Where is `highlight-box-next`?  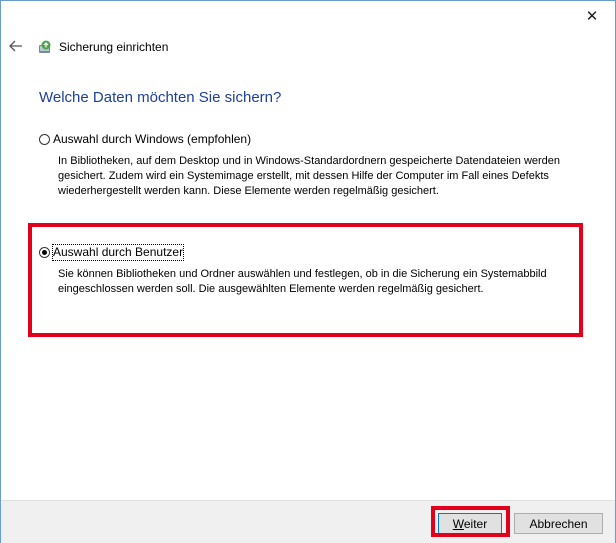
highlight-box-next is located at coordinates (470, 521).